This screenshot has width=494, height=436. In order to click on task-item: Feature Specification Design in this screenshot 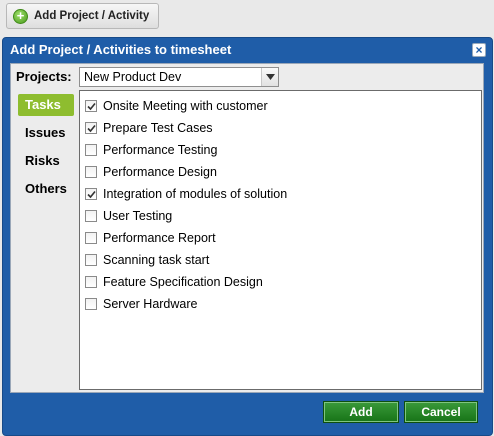, I will do `click(174, 282)`.